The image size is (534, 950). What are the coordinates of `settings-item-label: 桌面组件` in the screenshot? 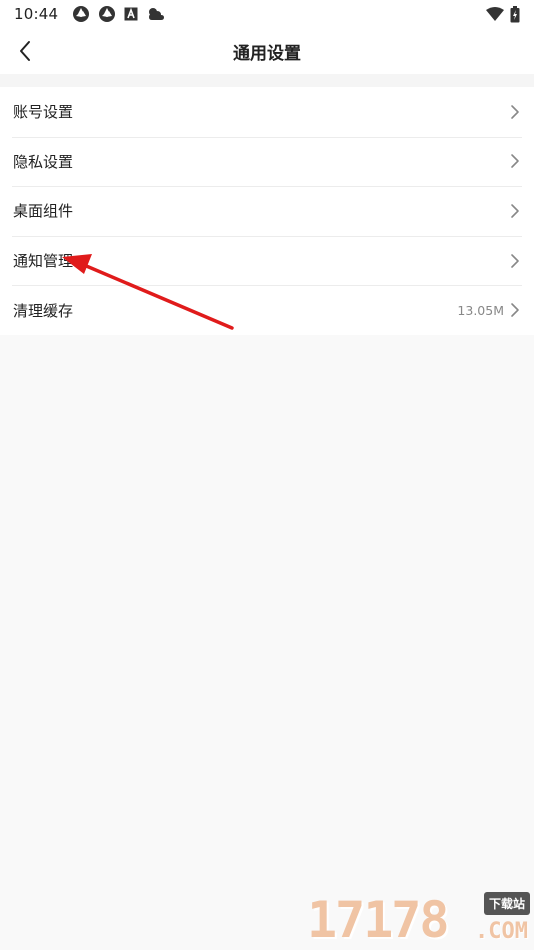 It's located at (43, 211).